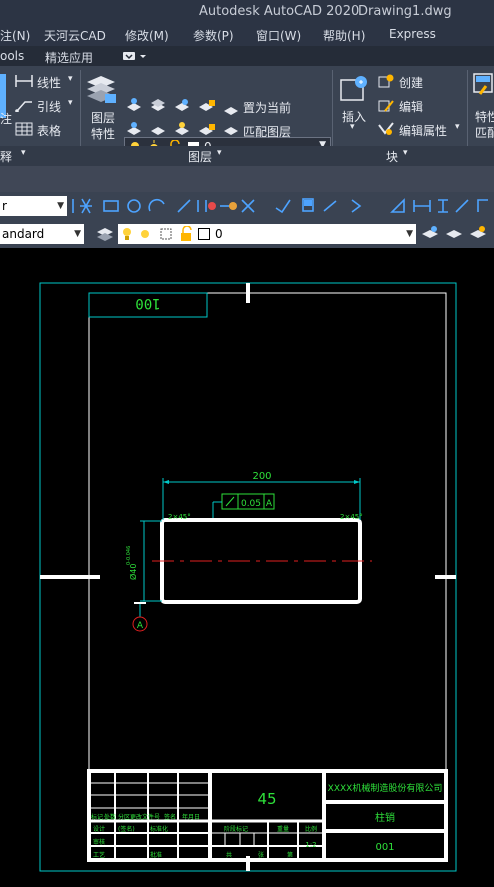 Image resolution: width=494 pixels, height=887 pixels. What do you see at coordinates (247, 179) in the screenshot?
I see `toolbar-gap` at bounding box center [247, 179].